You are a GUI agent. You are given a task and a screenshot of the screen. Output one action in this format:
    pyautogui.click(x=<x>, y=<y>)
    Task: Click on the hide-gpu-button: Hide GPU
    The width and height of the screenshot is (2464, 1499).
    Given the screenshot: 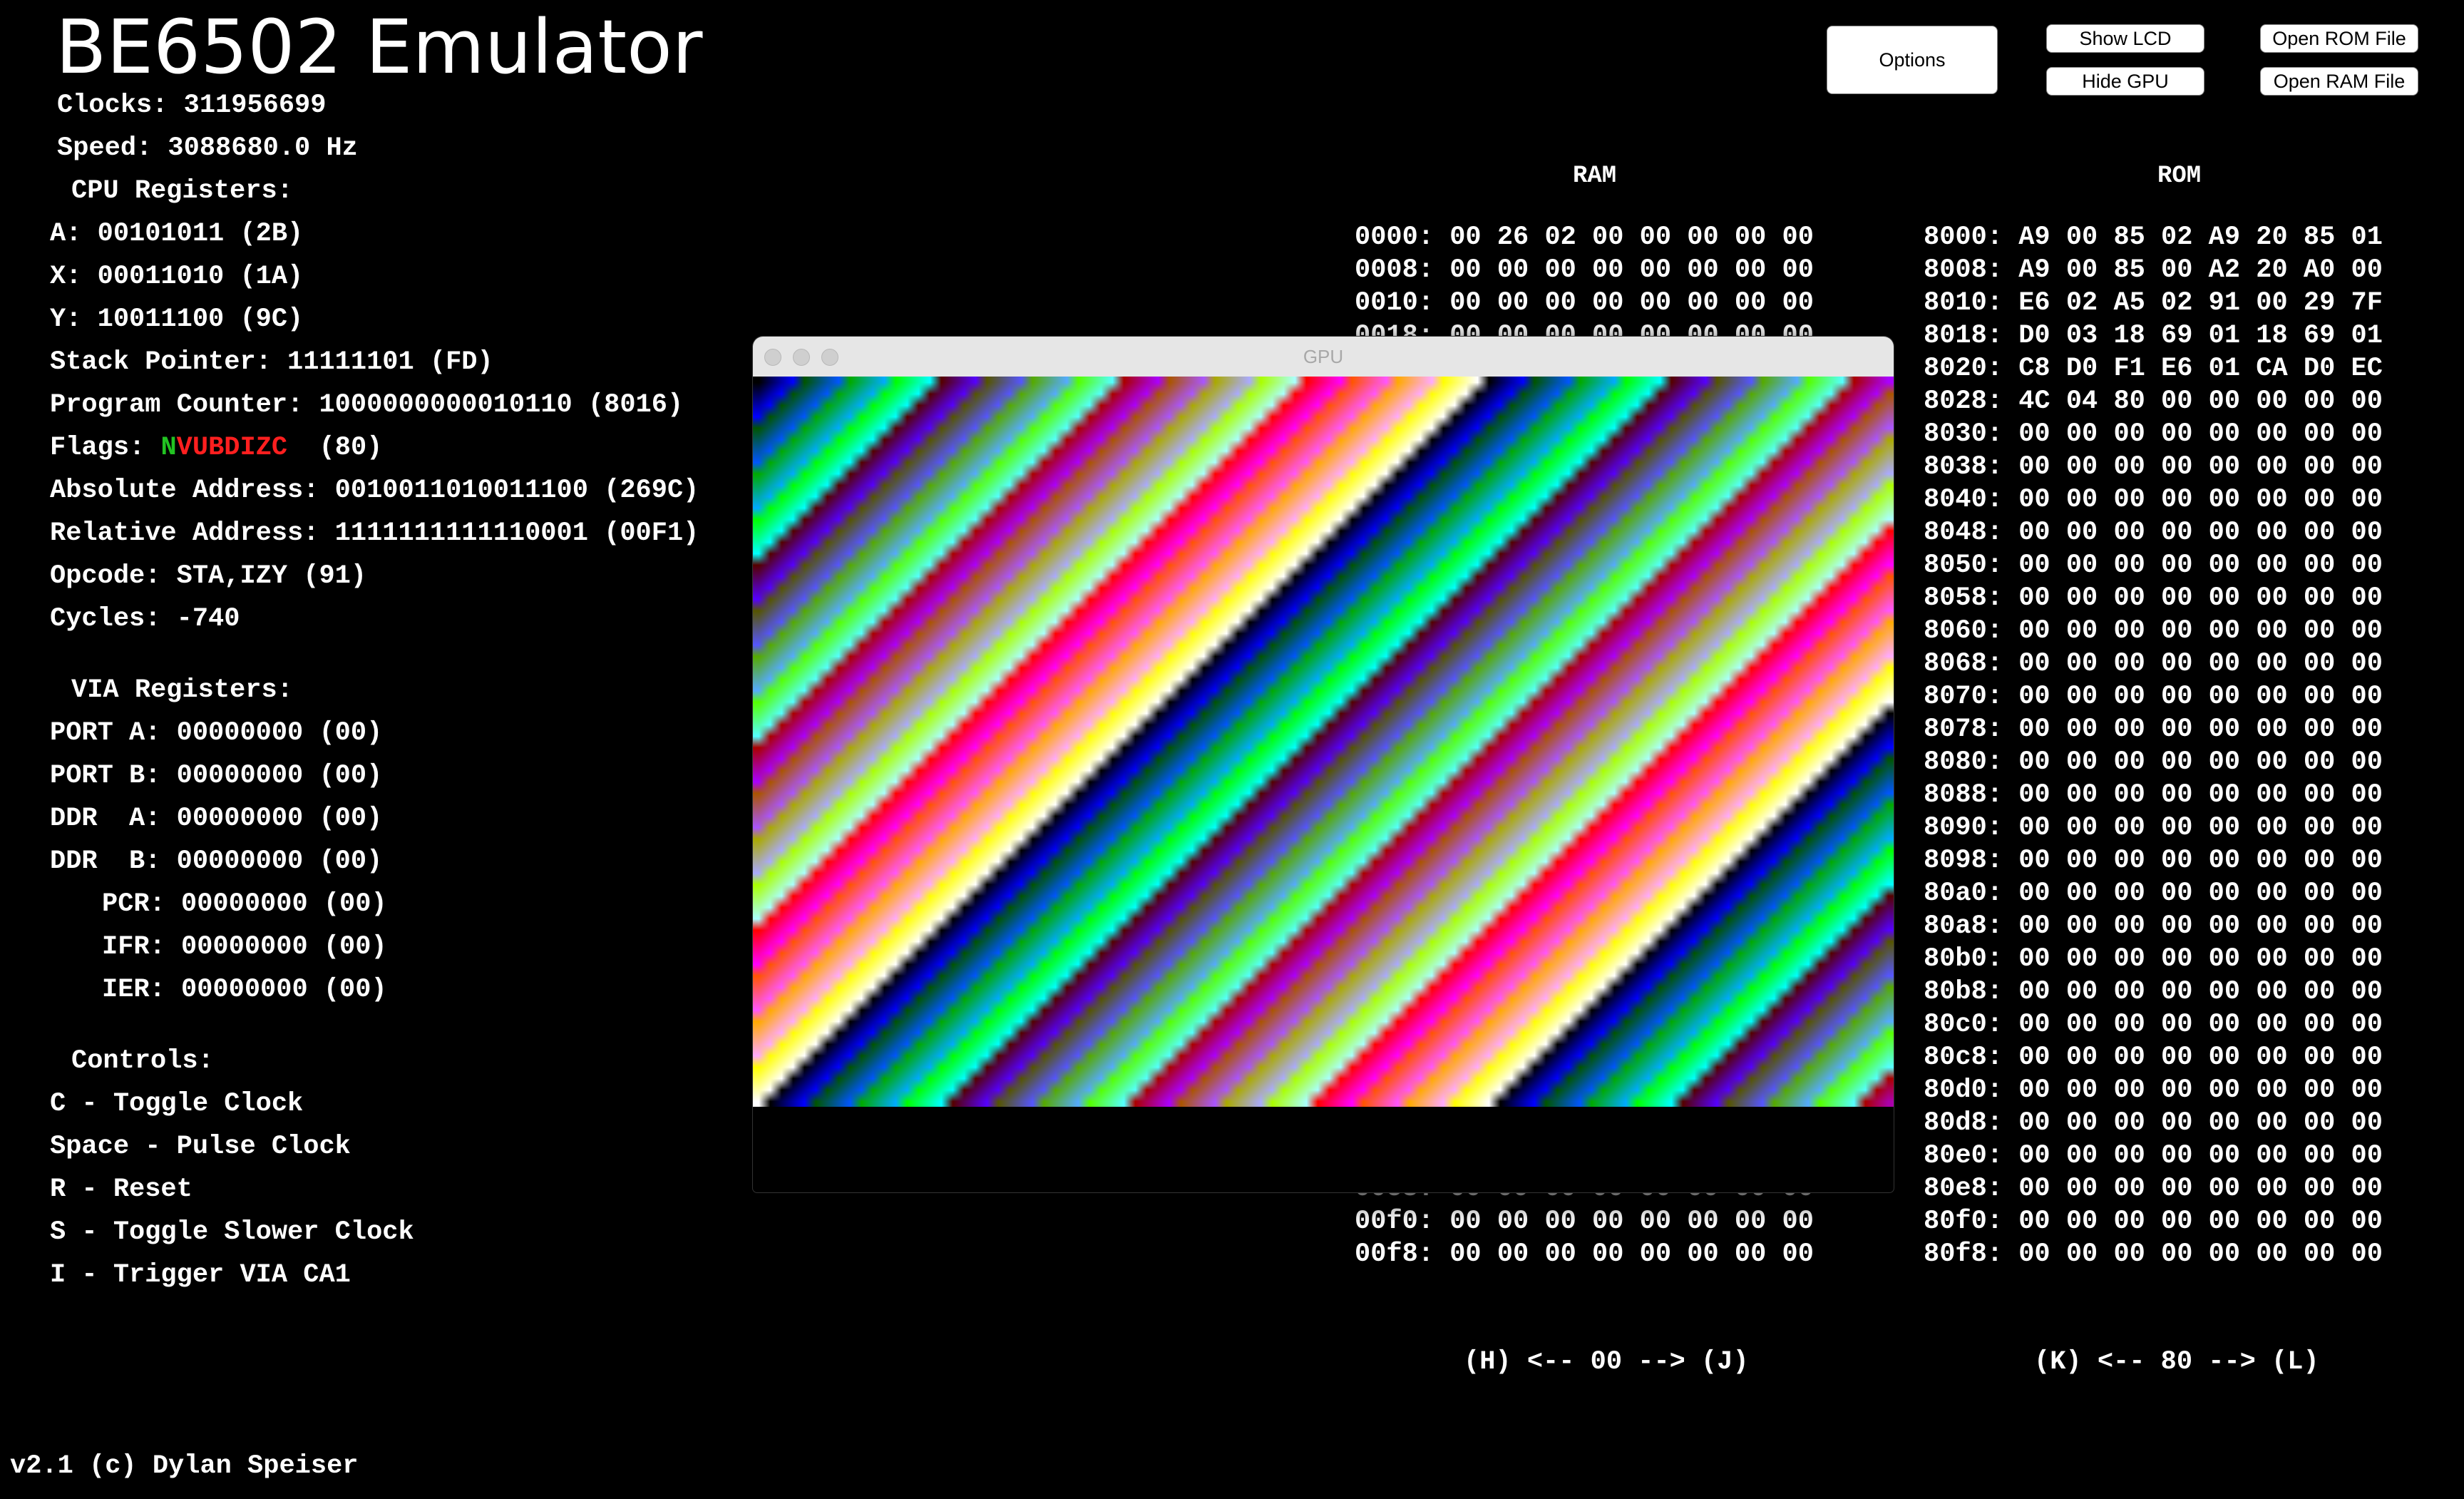 What is the action you would take?
    pyautogui.click(x=2125, y=81)
    